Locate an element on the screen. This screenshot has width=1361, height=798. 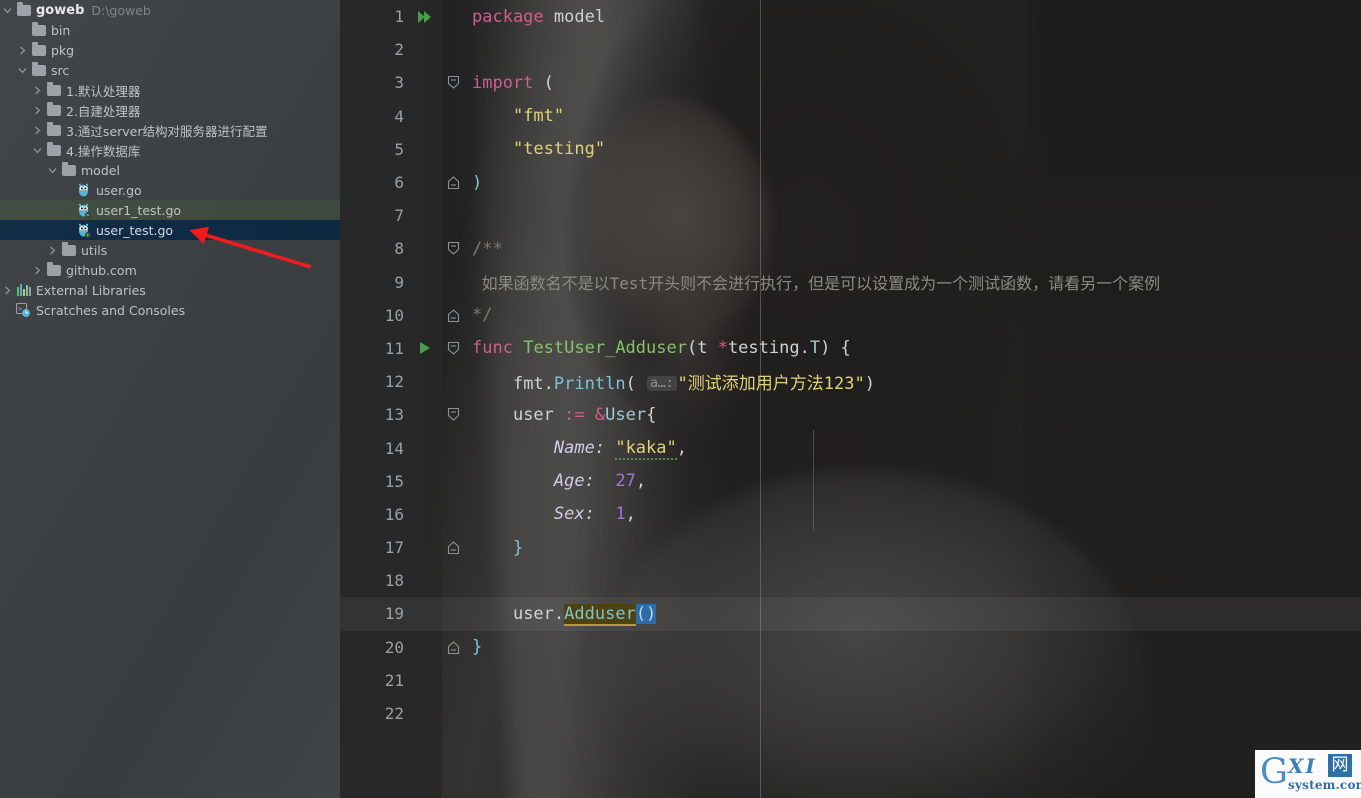
method-println: Println is located at coordinates (589, 384).